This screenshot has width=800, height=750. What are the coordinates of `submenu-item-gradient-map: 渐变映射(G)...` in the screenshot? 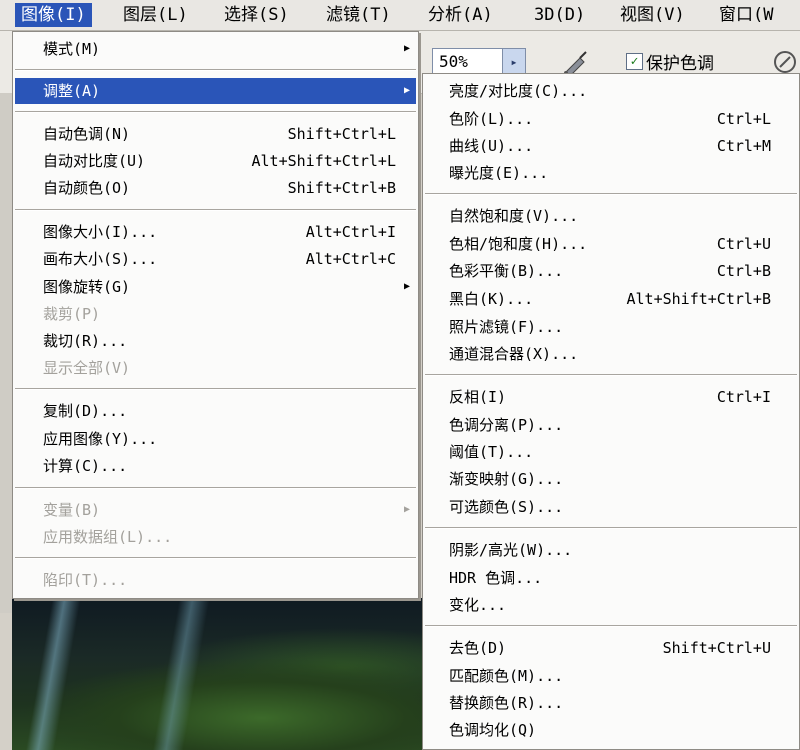 It's located at (611, 479).